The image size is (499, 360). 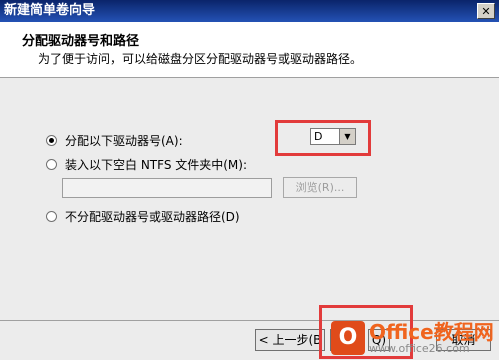 What do you see at coordinates (156, 165) in the screenshot?
I see `mount-folder-label: 装入以下空白 NTFS 文件夹中(M):` at bounding box center [156, 165].